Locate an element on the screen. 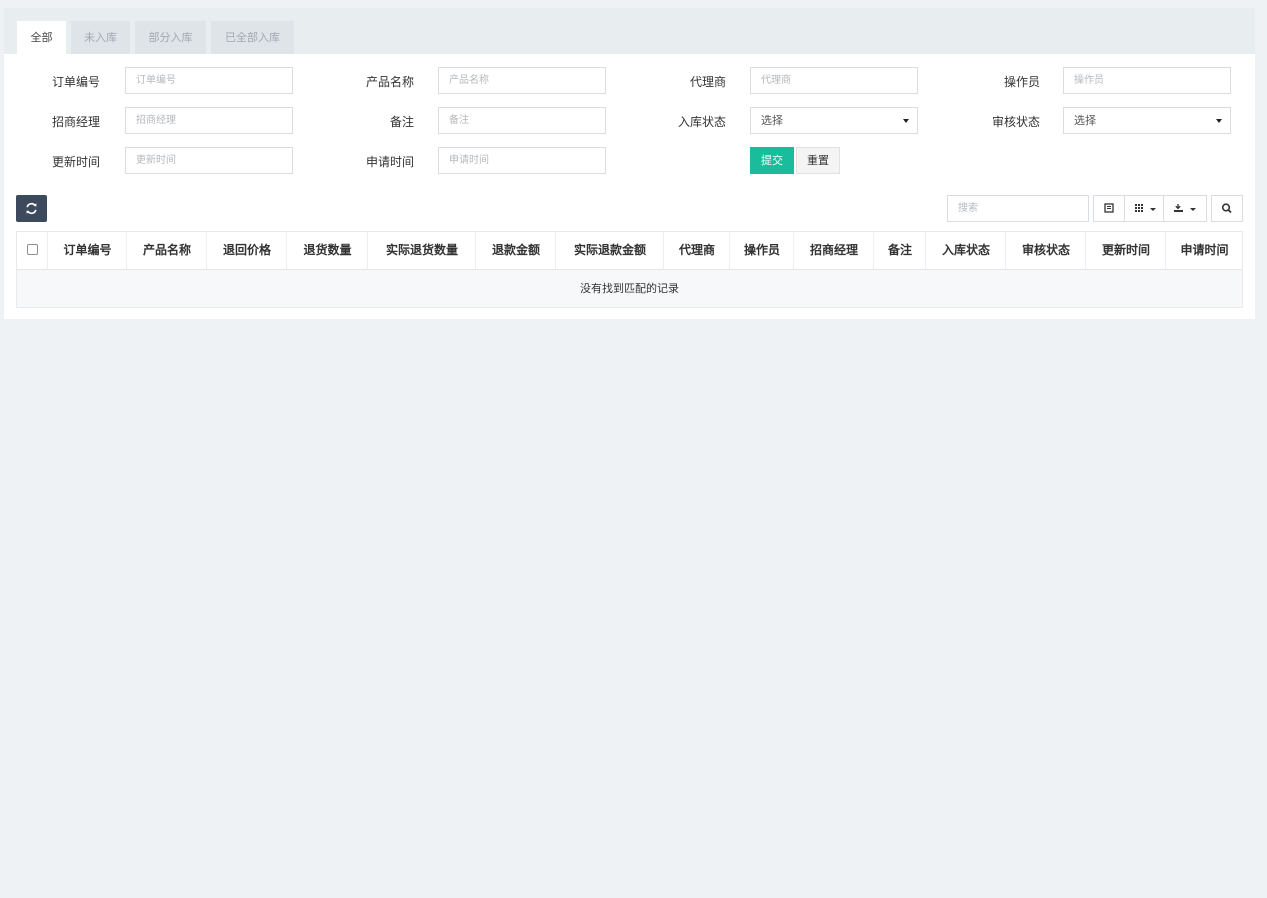  download-icon is located at coordinates (1178, 208).